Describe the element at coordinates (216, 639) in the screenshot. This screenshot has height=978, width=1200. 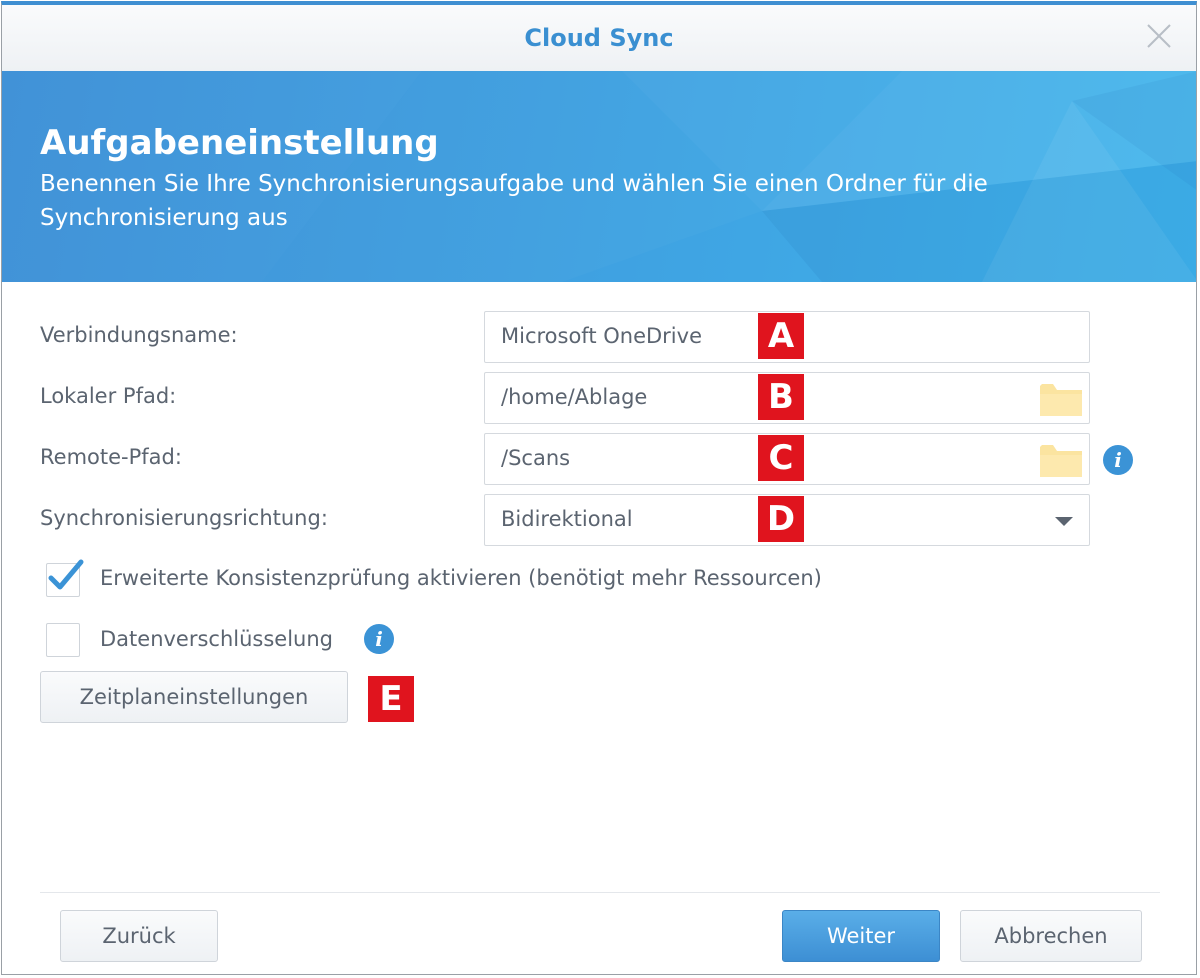
I see `data-encryption-label: Datenverschlüsselung` at that location.